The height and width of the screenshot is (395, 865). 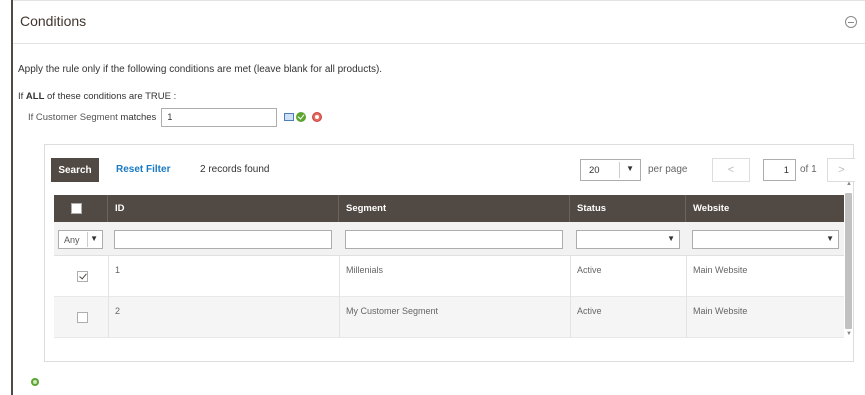 What do you see at coordinates (731, 170) in the screenshot?
I see `prev-page-button: <` at bounding box center [731, 170].